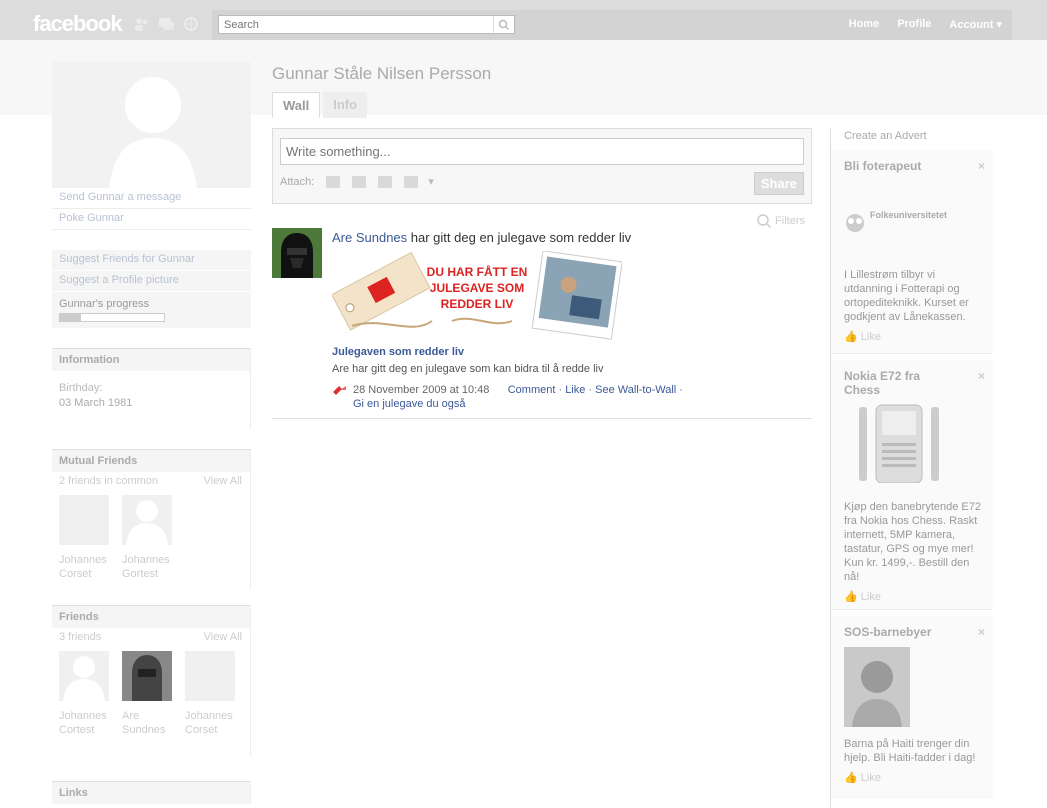 The width and height of the screenshot is (1047, 808). I want to click on poke-link: Poke Gunnar, so click(151, 219).